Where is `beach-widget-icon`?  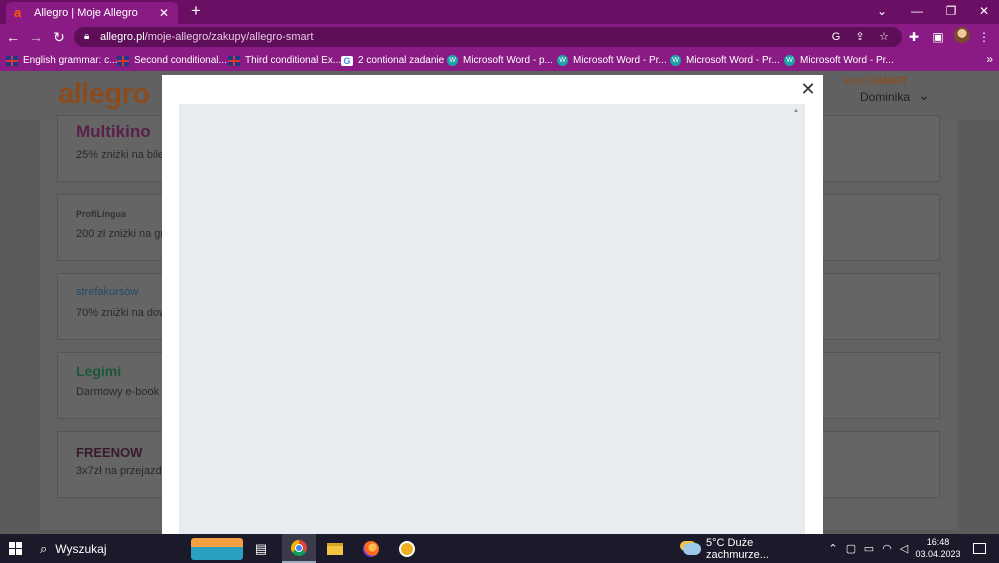 beach-widget-icon is located at coordinates (217, 548).